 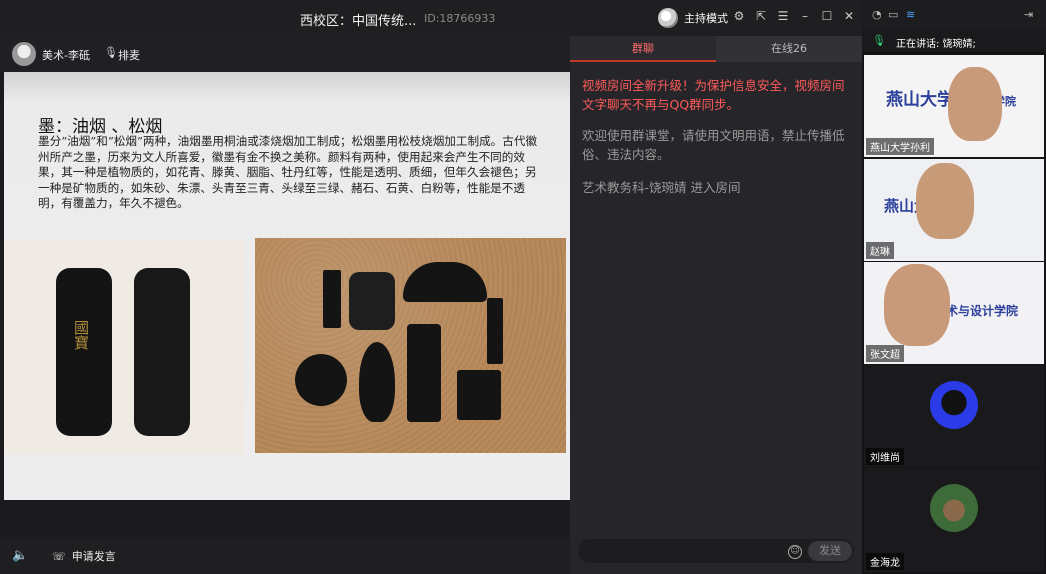 I want to click on layers-icon: ≋, so click(x=910, y=14).